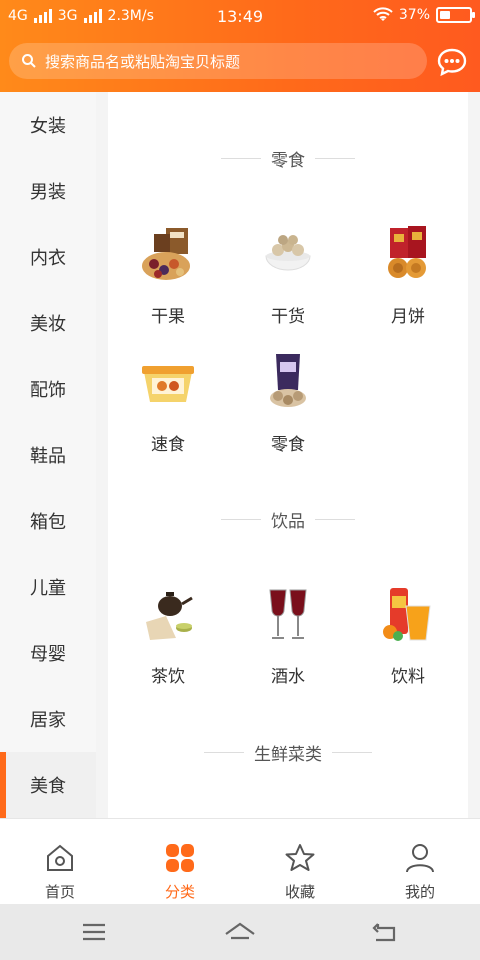  I want to click on category-label: 饮料, so click(408, 677).